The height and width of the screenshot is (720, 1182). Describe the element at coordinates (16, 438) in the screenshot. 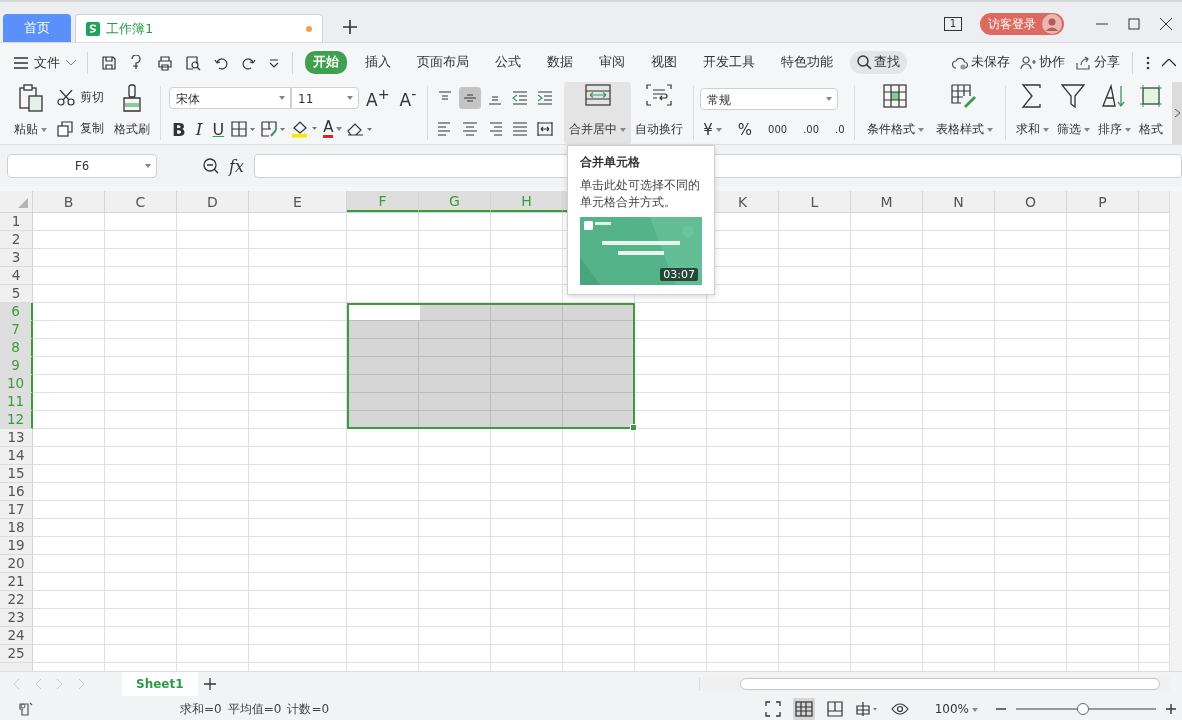

I see `row-header: 13` at that location.